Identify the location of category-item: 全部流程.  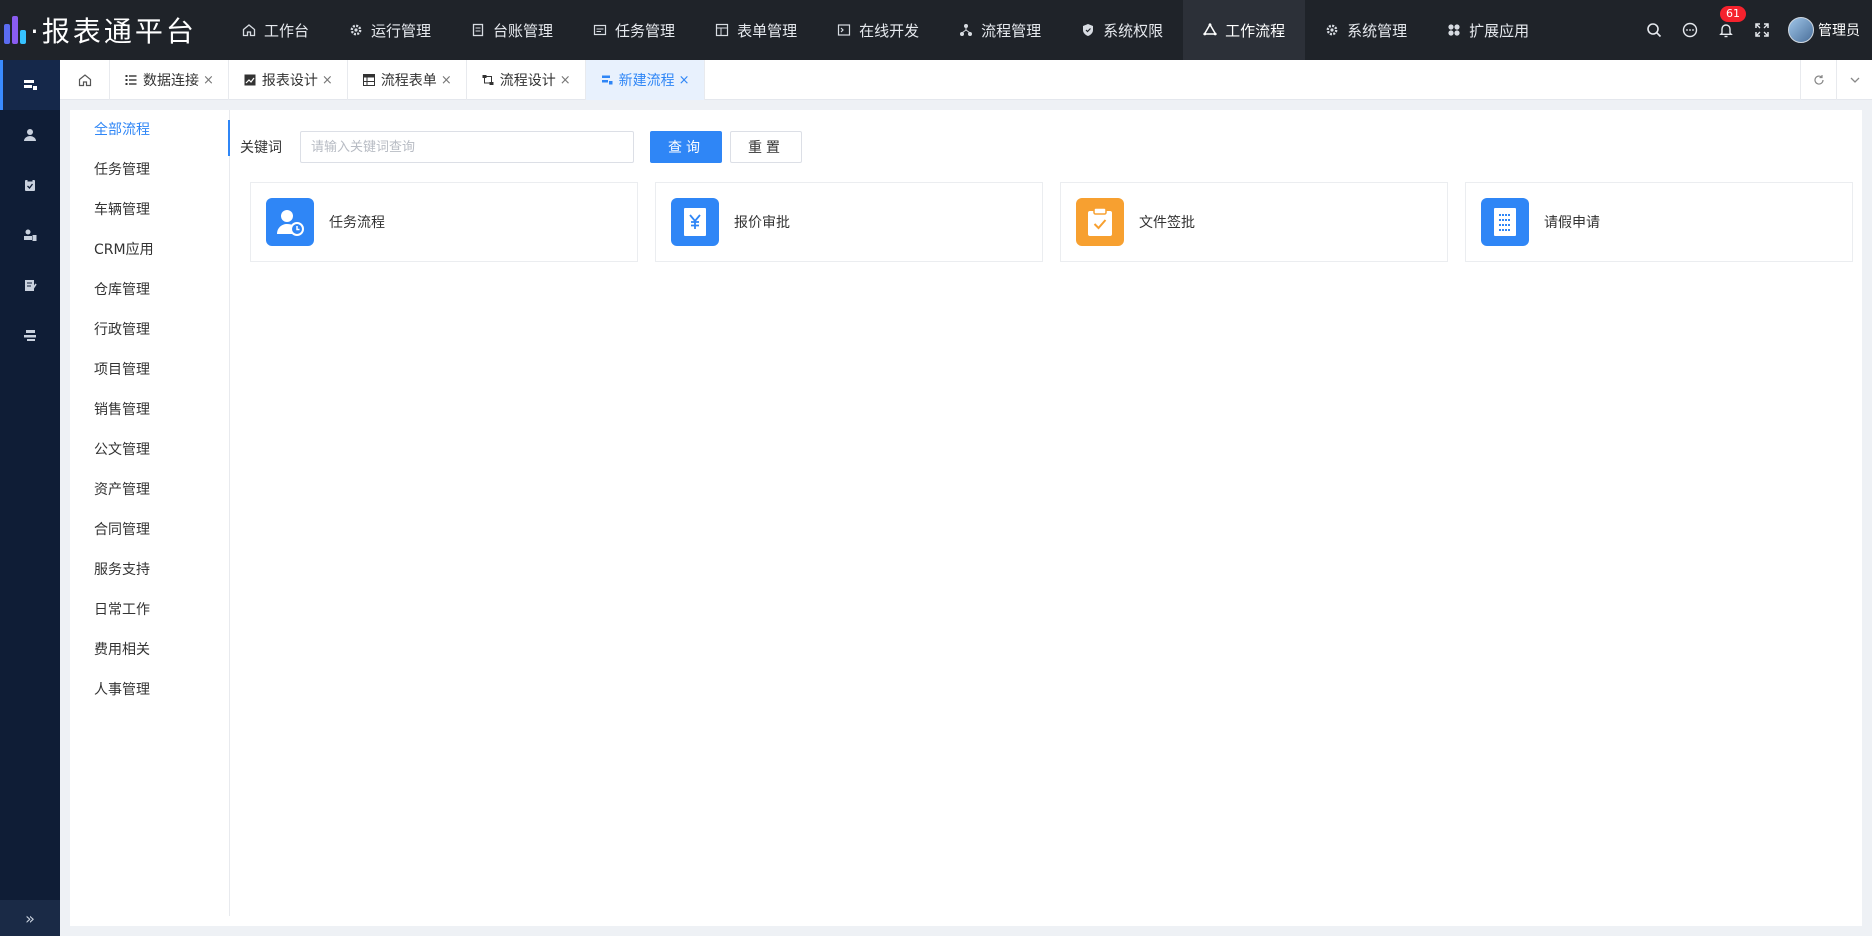
(150, 133).